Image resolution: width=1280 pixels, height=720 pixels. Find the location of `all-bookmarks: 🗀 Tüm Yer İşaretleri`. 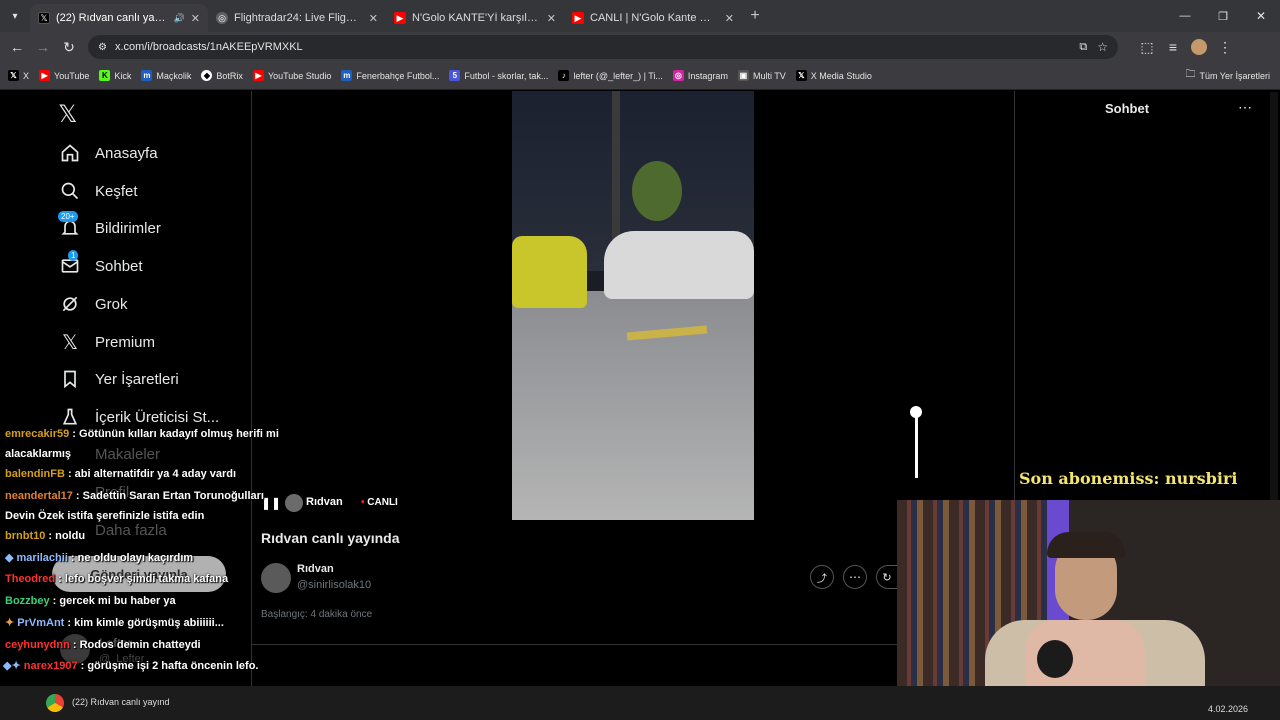

all-bookmarks: 🗀 Tüm Yer İşaretleri is located at coordinates (1227, 75).